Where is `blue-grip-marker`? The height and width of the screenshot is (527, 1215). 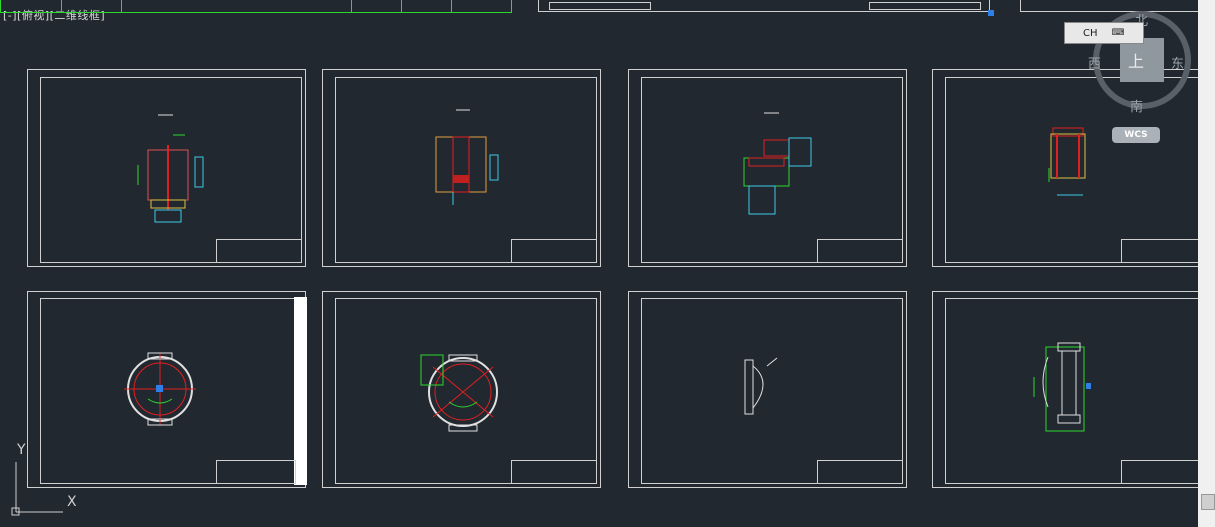
blue-grip-marker is located at coordinates (991, 13).